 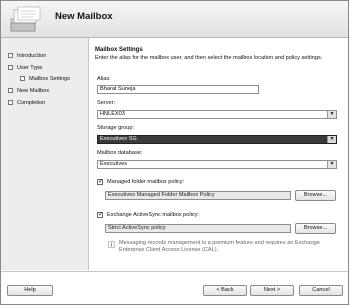 I want to click on activesync-policy-field: Strict ActiveSync policy, so click(x=198, y=228).